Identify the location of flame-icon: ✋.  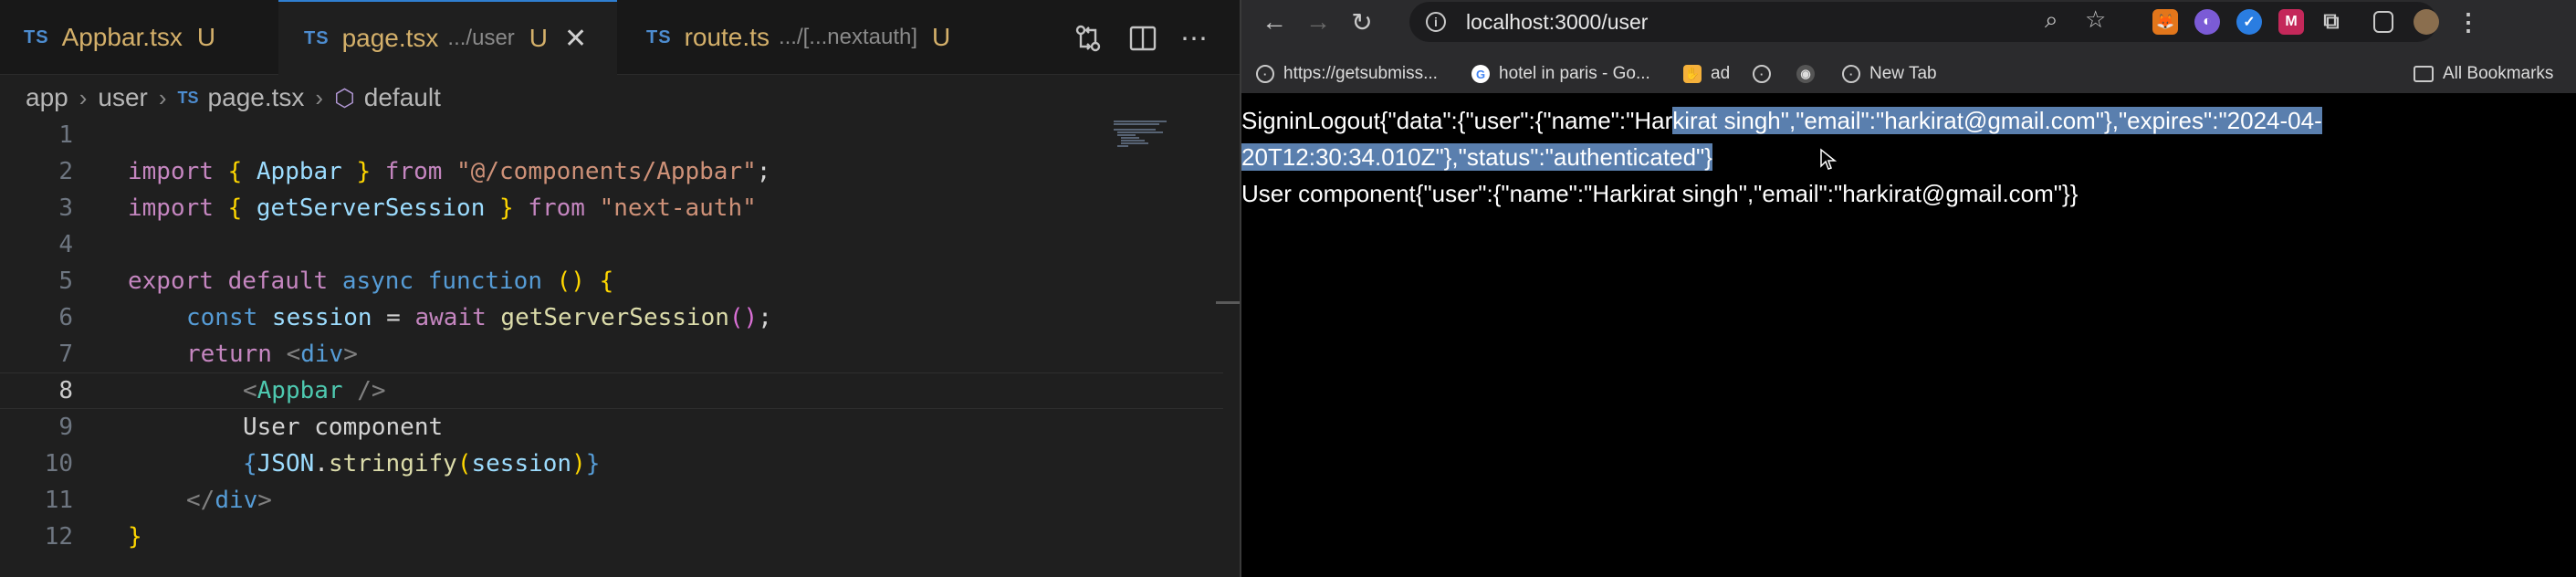
(1692, 74).